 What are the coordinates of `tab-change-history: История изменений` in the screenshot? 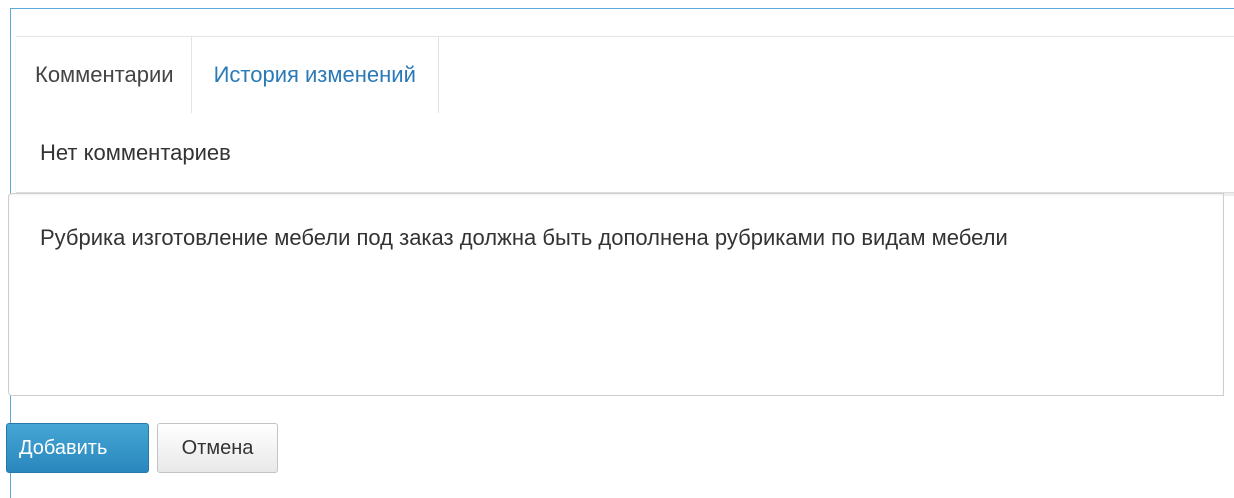 It's located at (314, 75).